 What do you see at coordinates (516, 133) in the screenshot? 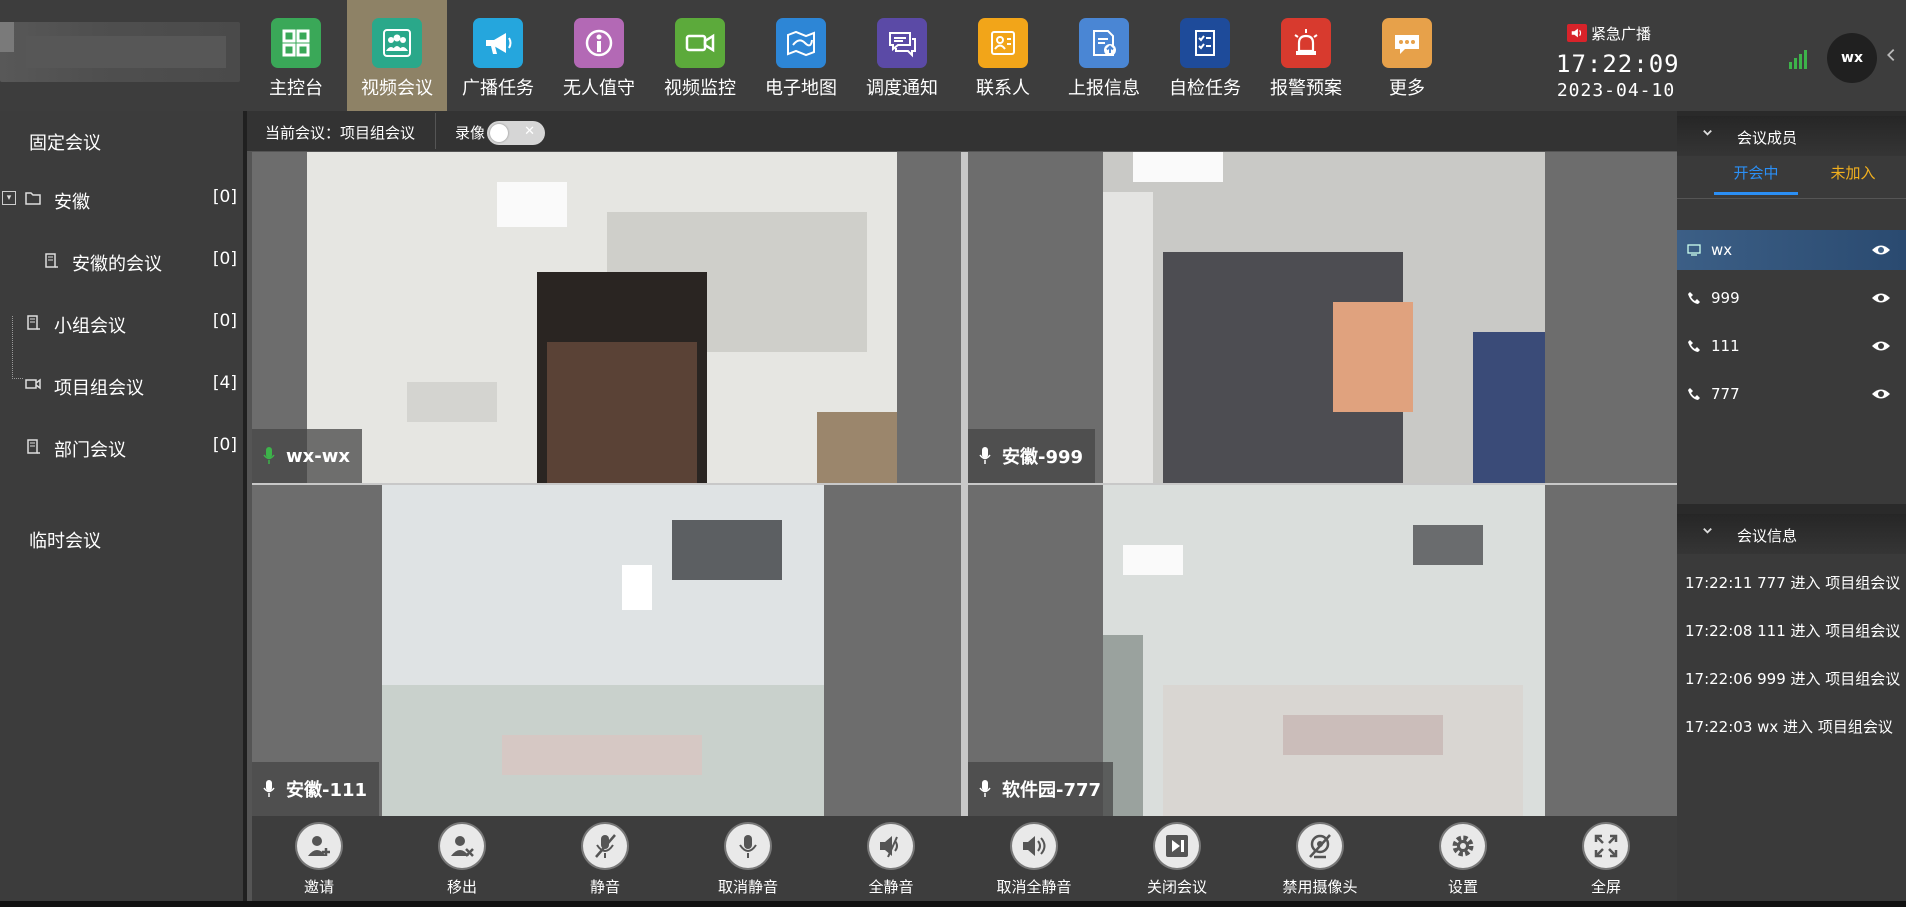
I see `record-toggle: ✕` at bounding box center [516, 133].